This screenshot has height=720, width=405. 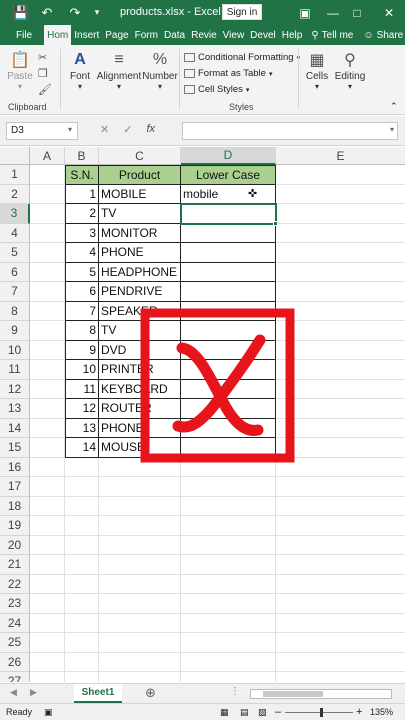 What do you see at coordinates (47, 428) in the screenshot?
I see `cell-a14` at bounding box center [47, 428].